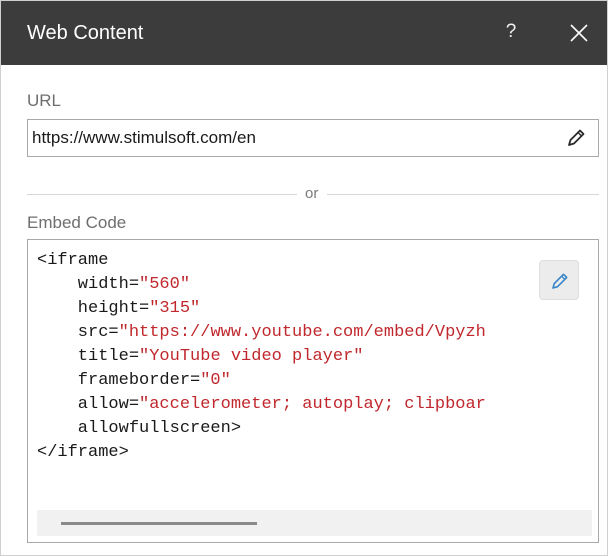 The image size is (608, 556). I want to click on code-string-value: "accelerometer; autoplay; clipboar, so click(312, 404).